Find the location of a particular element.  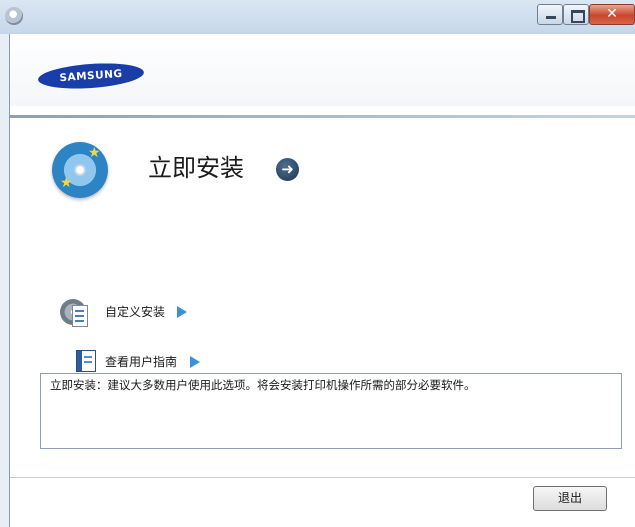

header-divider is located at coordinates (322, 116).